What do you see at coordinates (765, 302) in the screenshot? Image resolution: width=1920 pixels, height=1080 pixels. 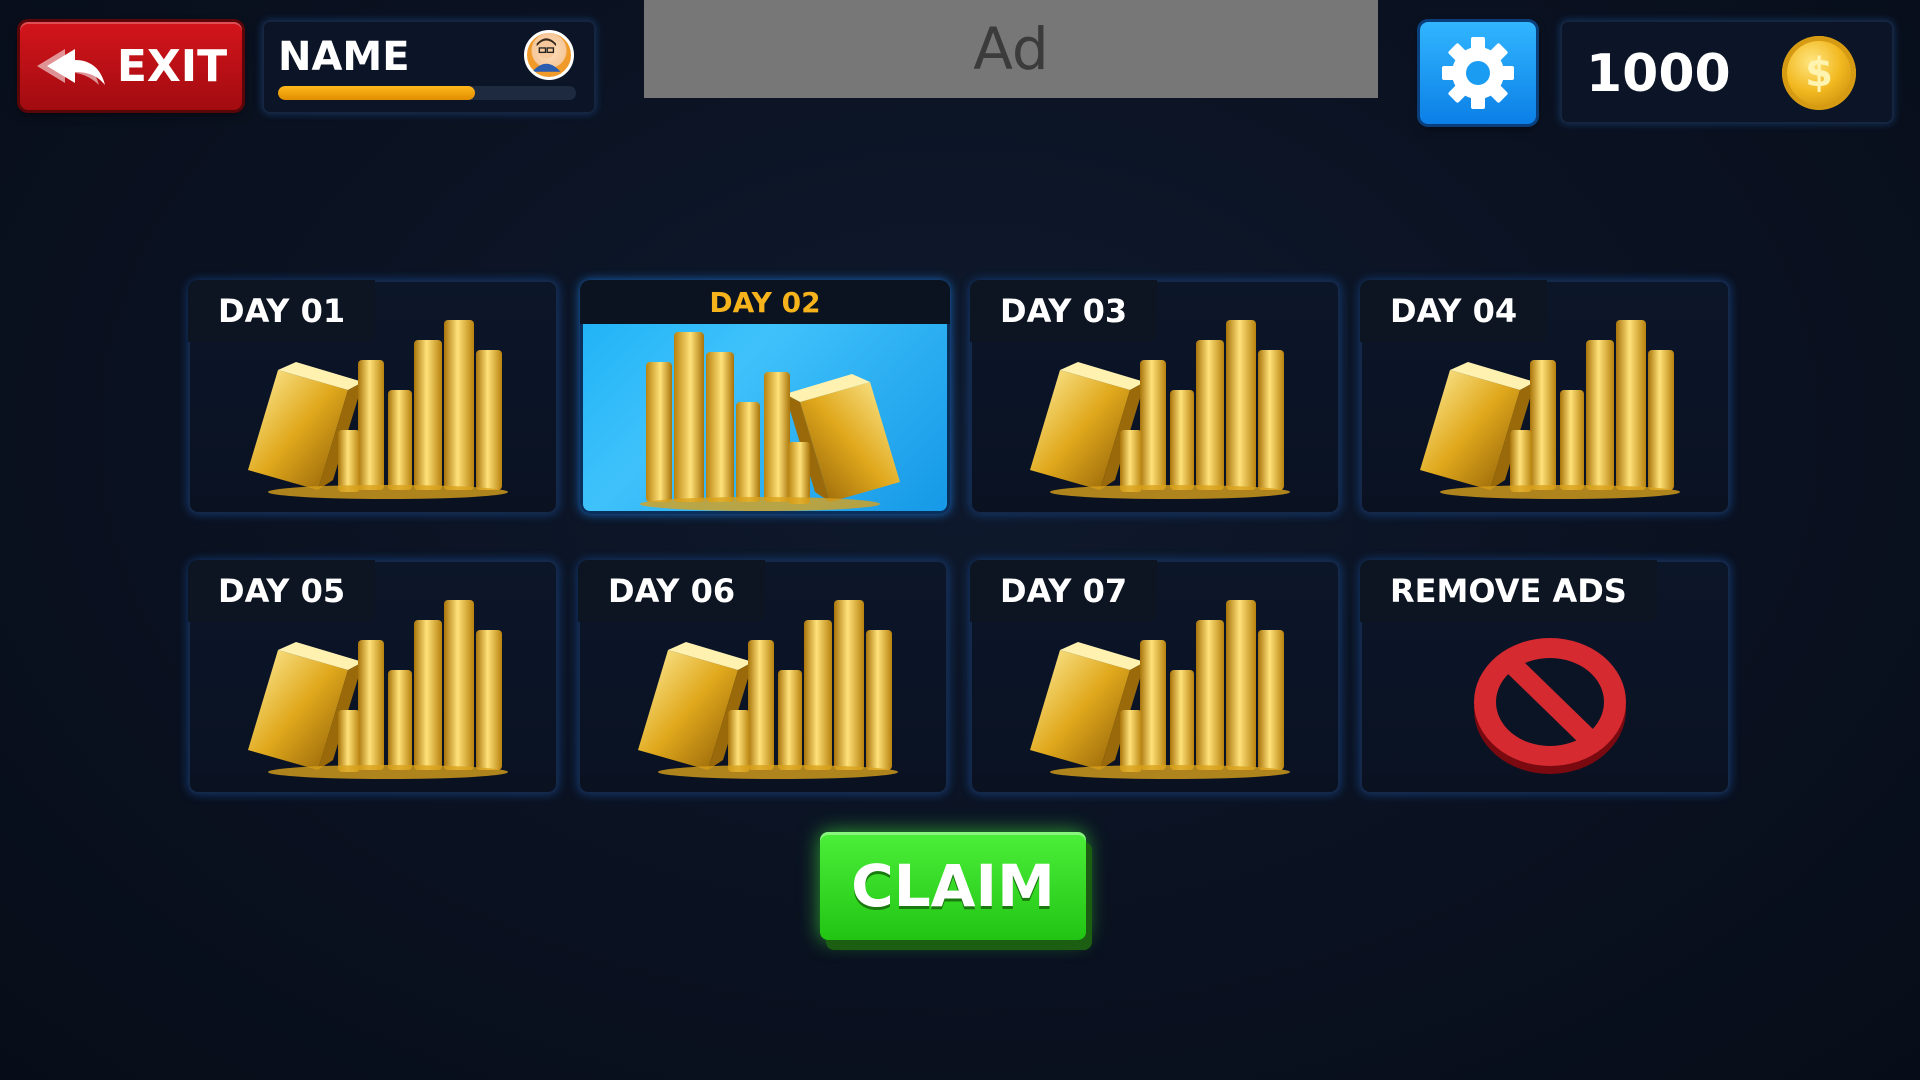 I see `card-label: DAY 02` at bounding box center [765, 302].